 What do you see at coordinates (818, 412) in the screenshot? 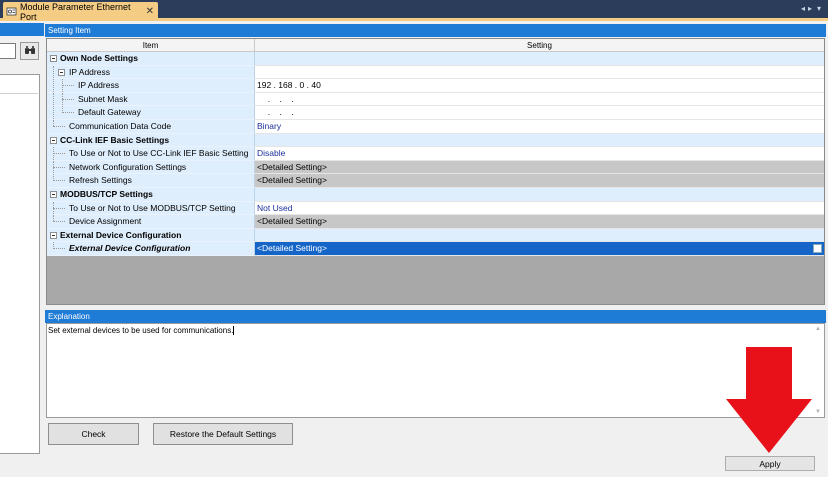
I see `scroll-down-icon: ▼` at bounding box center [818, 412].